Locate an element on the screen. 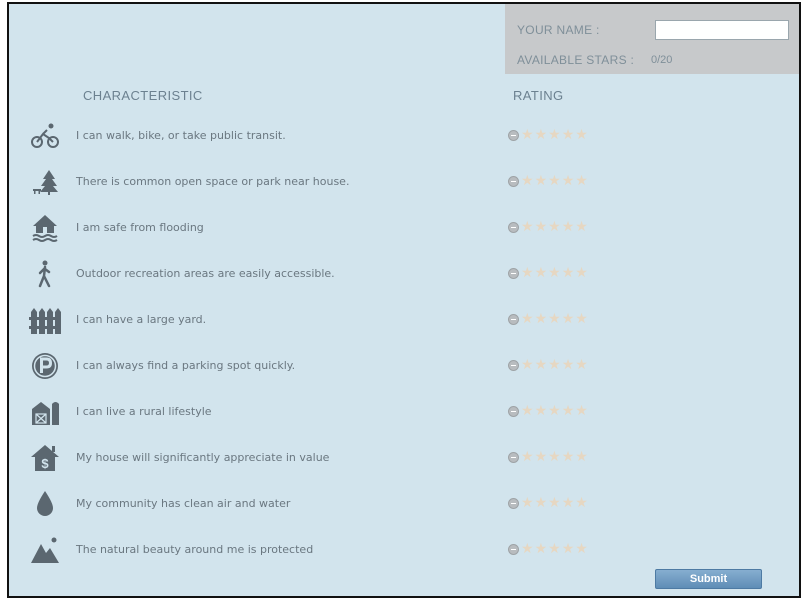 This screenshot has width=803, height=600. name-label: YOUR NAME : is located at coordinates (558, 30).